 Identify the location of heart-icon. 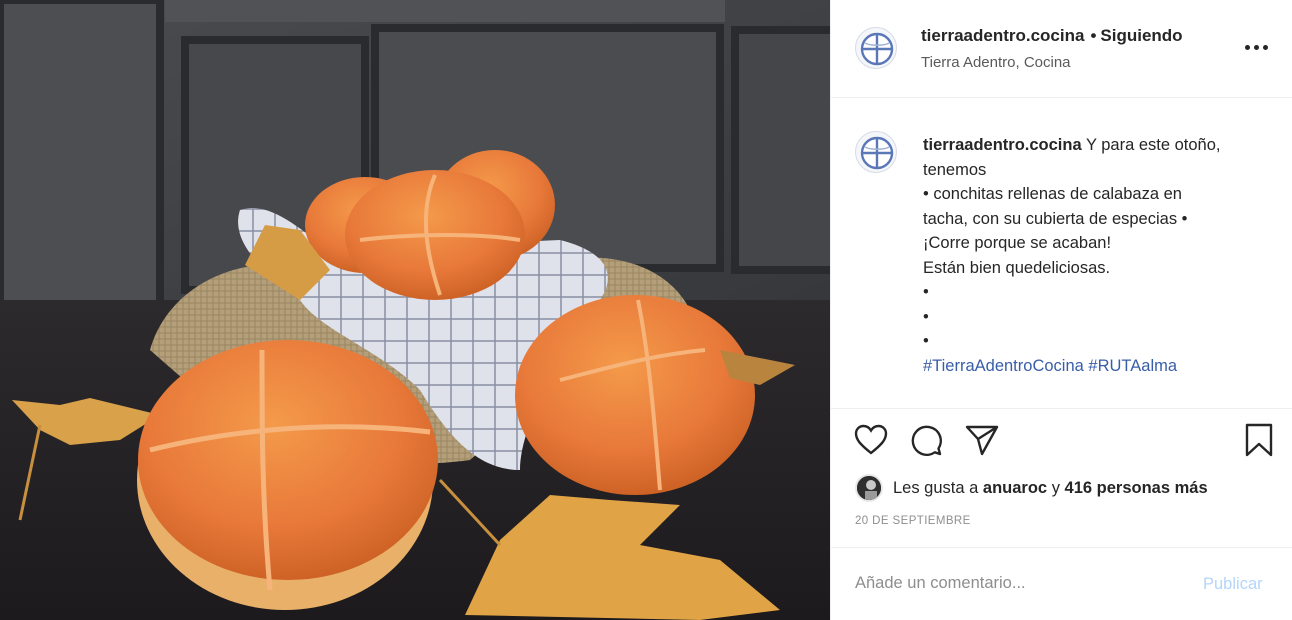
(871, 440).